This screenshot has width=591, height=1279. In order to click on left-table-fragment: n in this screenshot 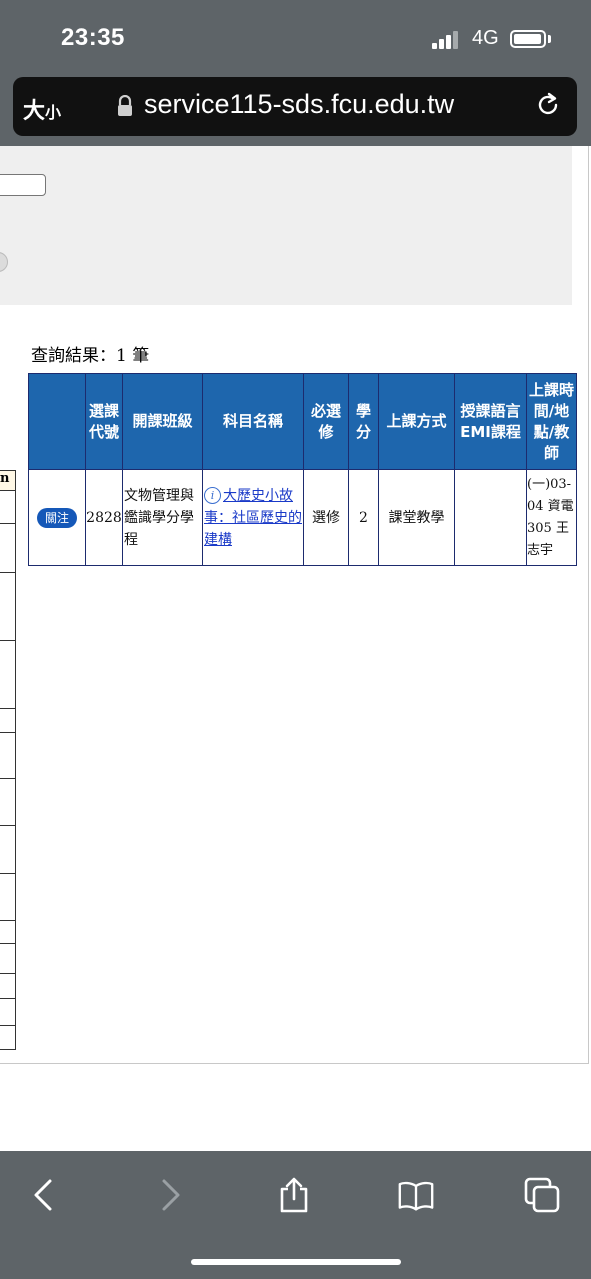, I will do `click(8, 760)`.